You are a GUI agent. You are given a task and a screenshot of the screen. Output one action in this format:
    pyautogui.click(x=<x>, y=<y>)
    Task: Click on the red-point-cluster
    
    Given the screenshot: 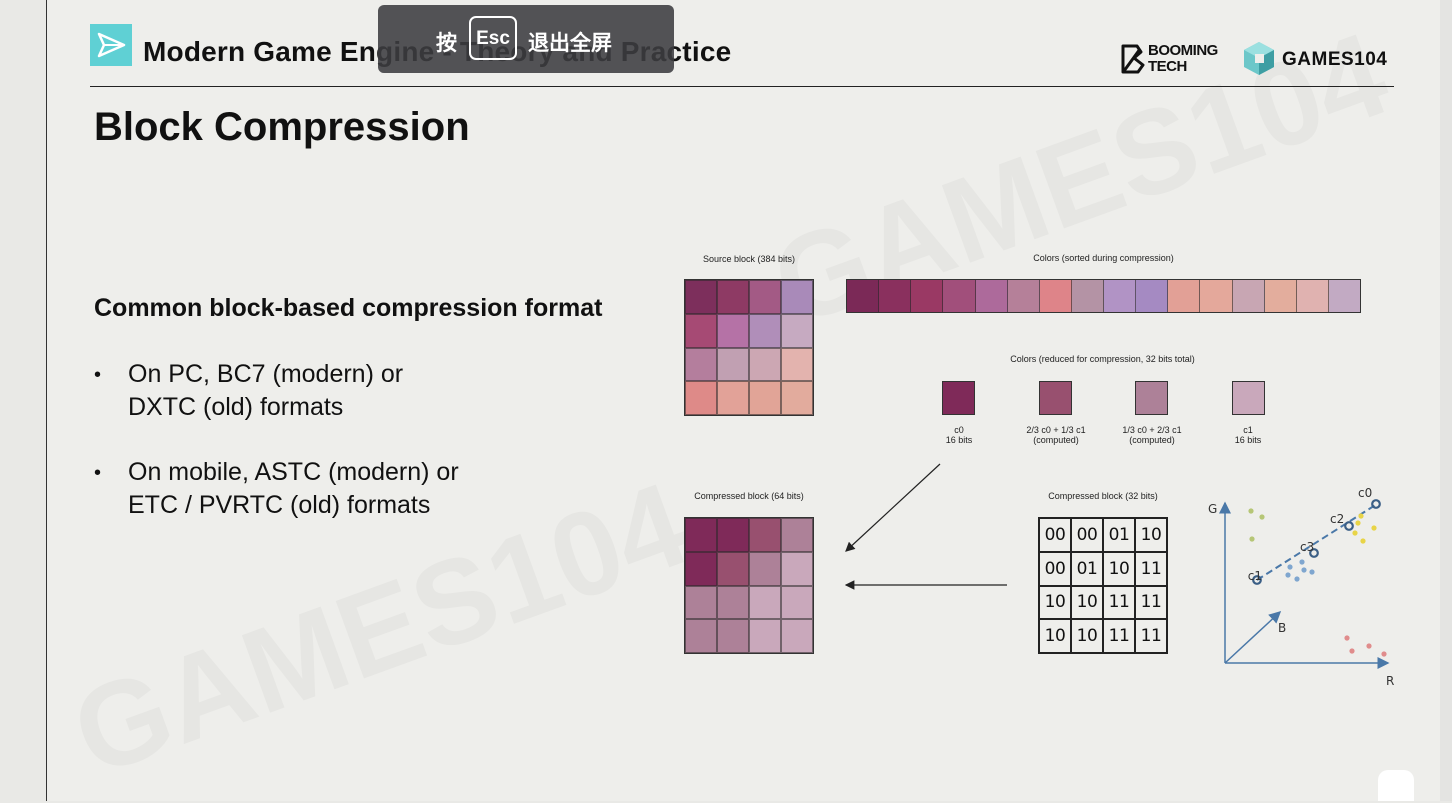 What is the action you would take?
    pyautogui.click(x=1365, y=646)
    